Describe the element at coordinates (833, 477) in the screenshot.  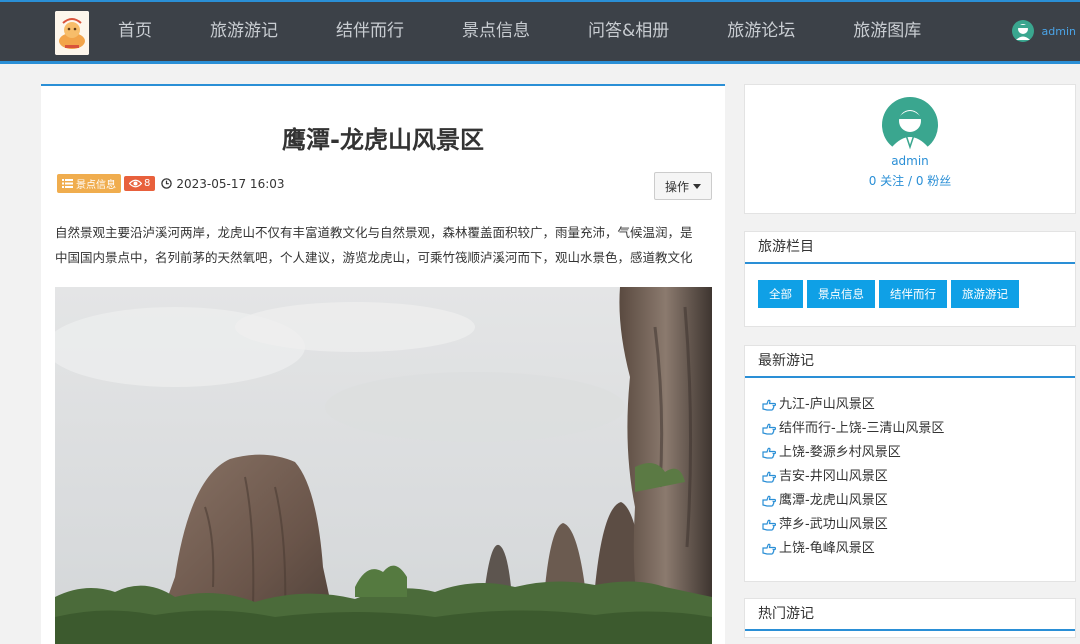
I see `newest-item-title: 吉安-井冈山风景区` at that location.